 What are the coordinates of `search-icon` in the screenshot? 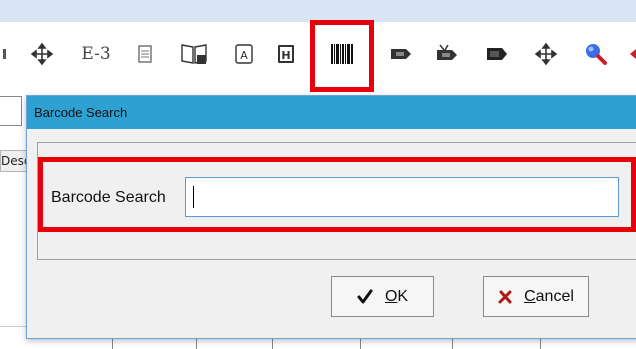 It's located at (596, 54).